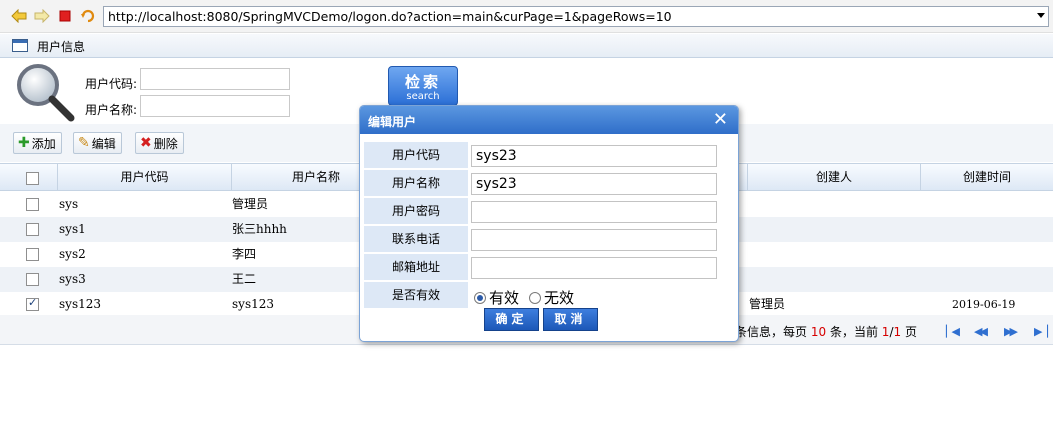 This screenshot has height=439, width=1053. Describe the element at coordinates (42, 16) in the screenshot. I see `forward-icon` at that location.